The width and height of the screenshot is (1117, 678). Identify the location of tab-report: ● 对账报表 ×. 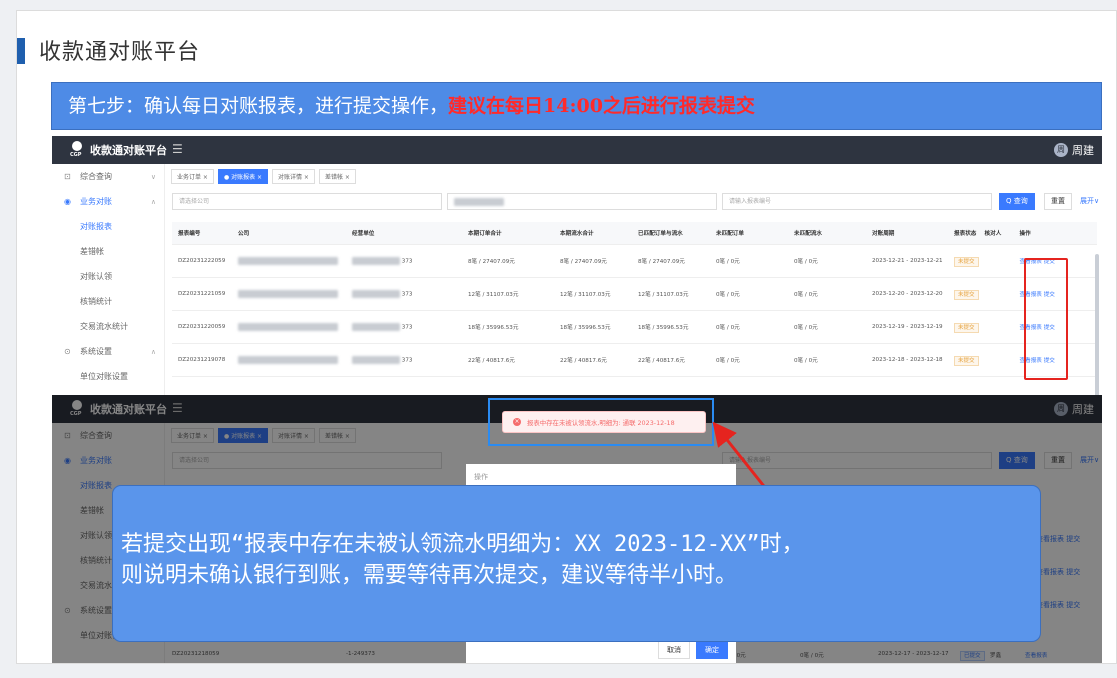
(243, 176).